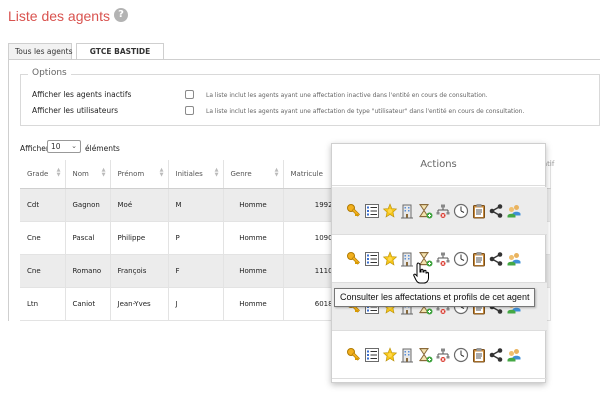 Image resolution: width=600 pixels, height=400 pixels. I want to click on cell-grade: Ltn, so click(43, 304).